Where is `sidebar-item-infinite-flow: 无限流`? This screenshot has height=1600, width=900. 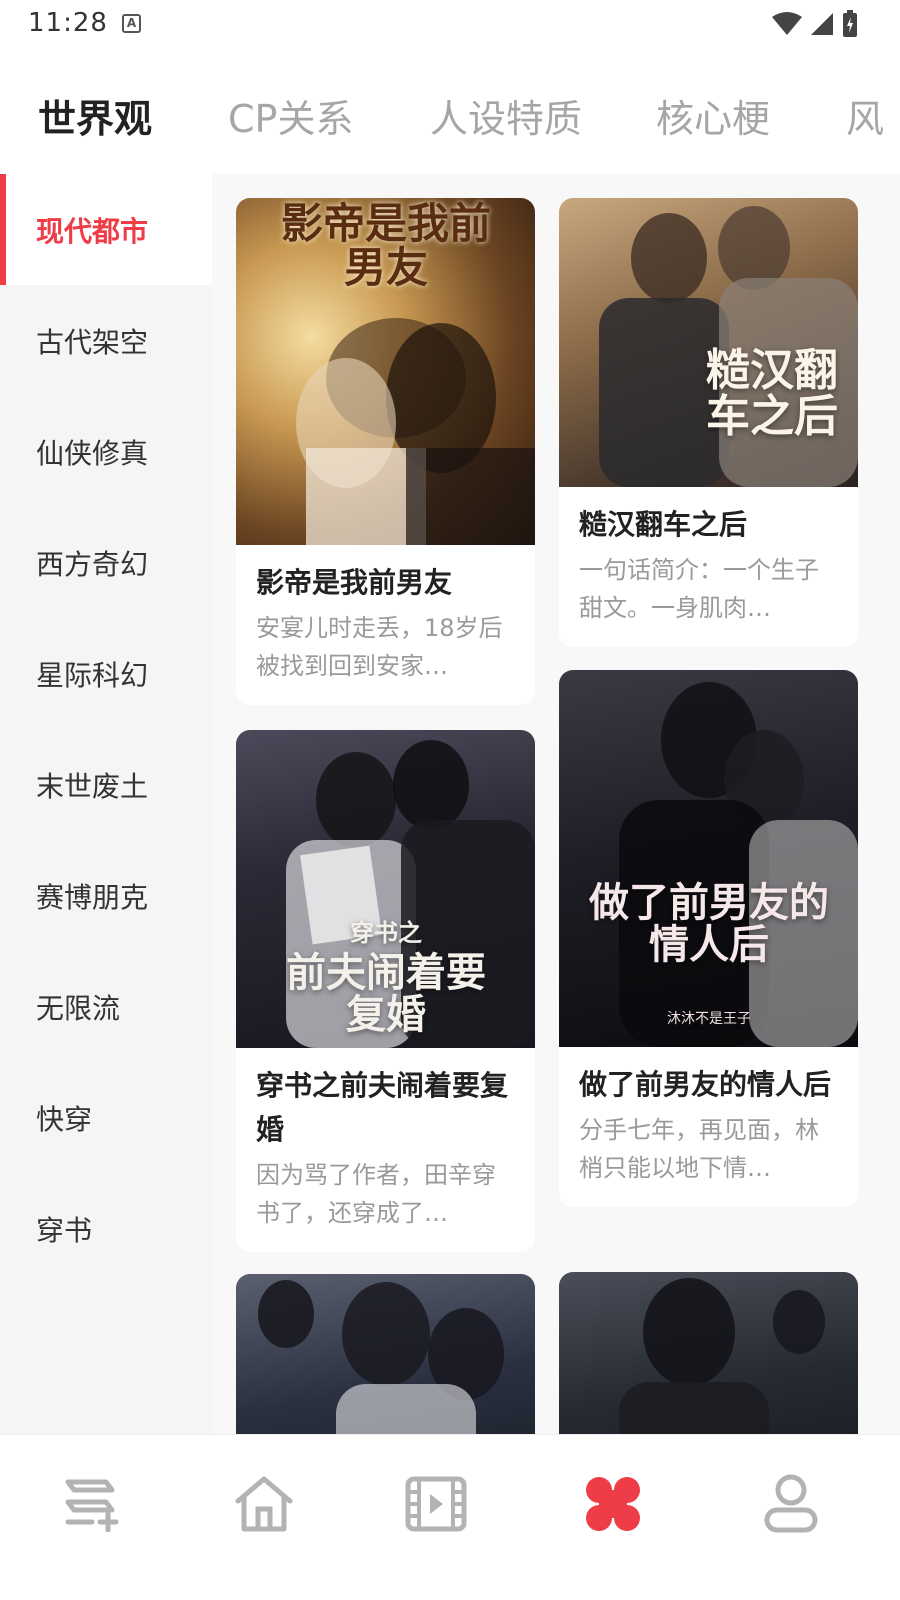
sidebar-item-infinite-flow: 无限流 is located at coordinates (106, 1006).